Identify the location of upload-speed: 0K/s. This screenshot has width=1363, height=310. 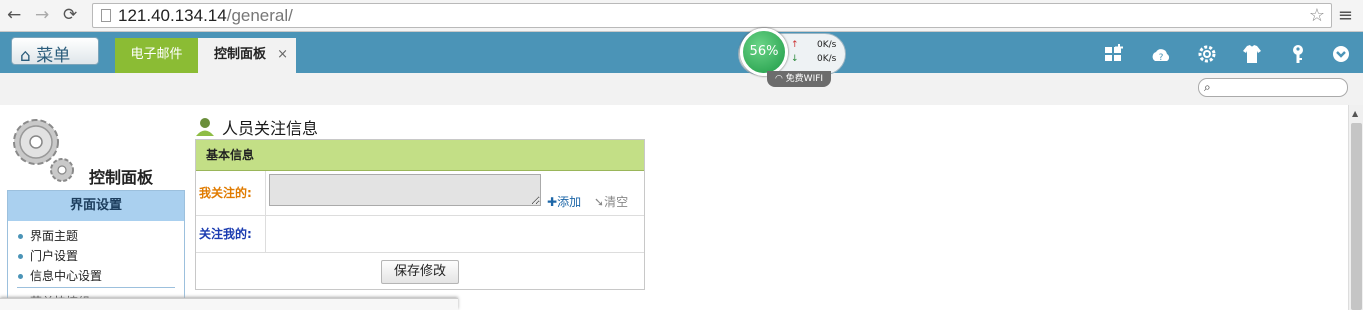
(827, 45).